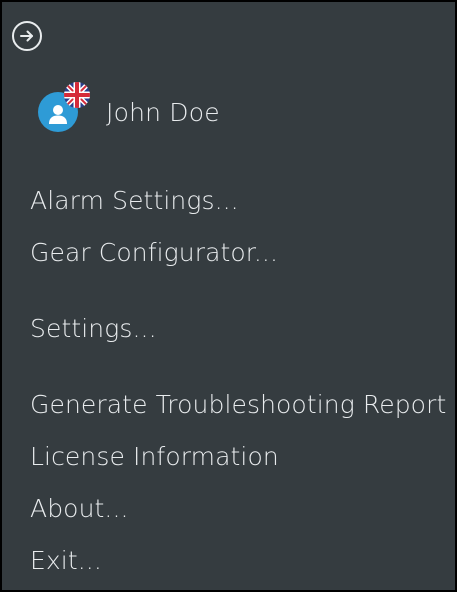 The width and height of the screenshot is (457, 592). Describe the element at coordinates (154, 457) in the screenshot. I see `menu-item-license-information: License Information` at that location.